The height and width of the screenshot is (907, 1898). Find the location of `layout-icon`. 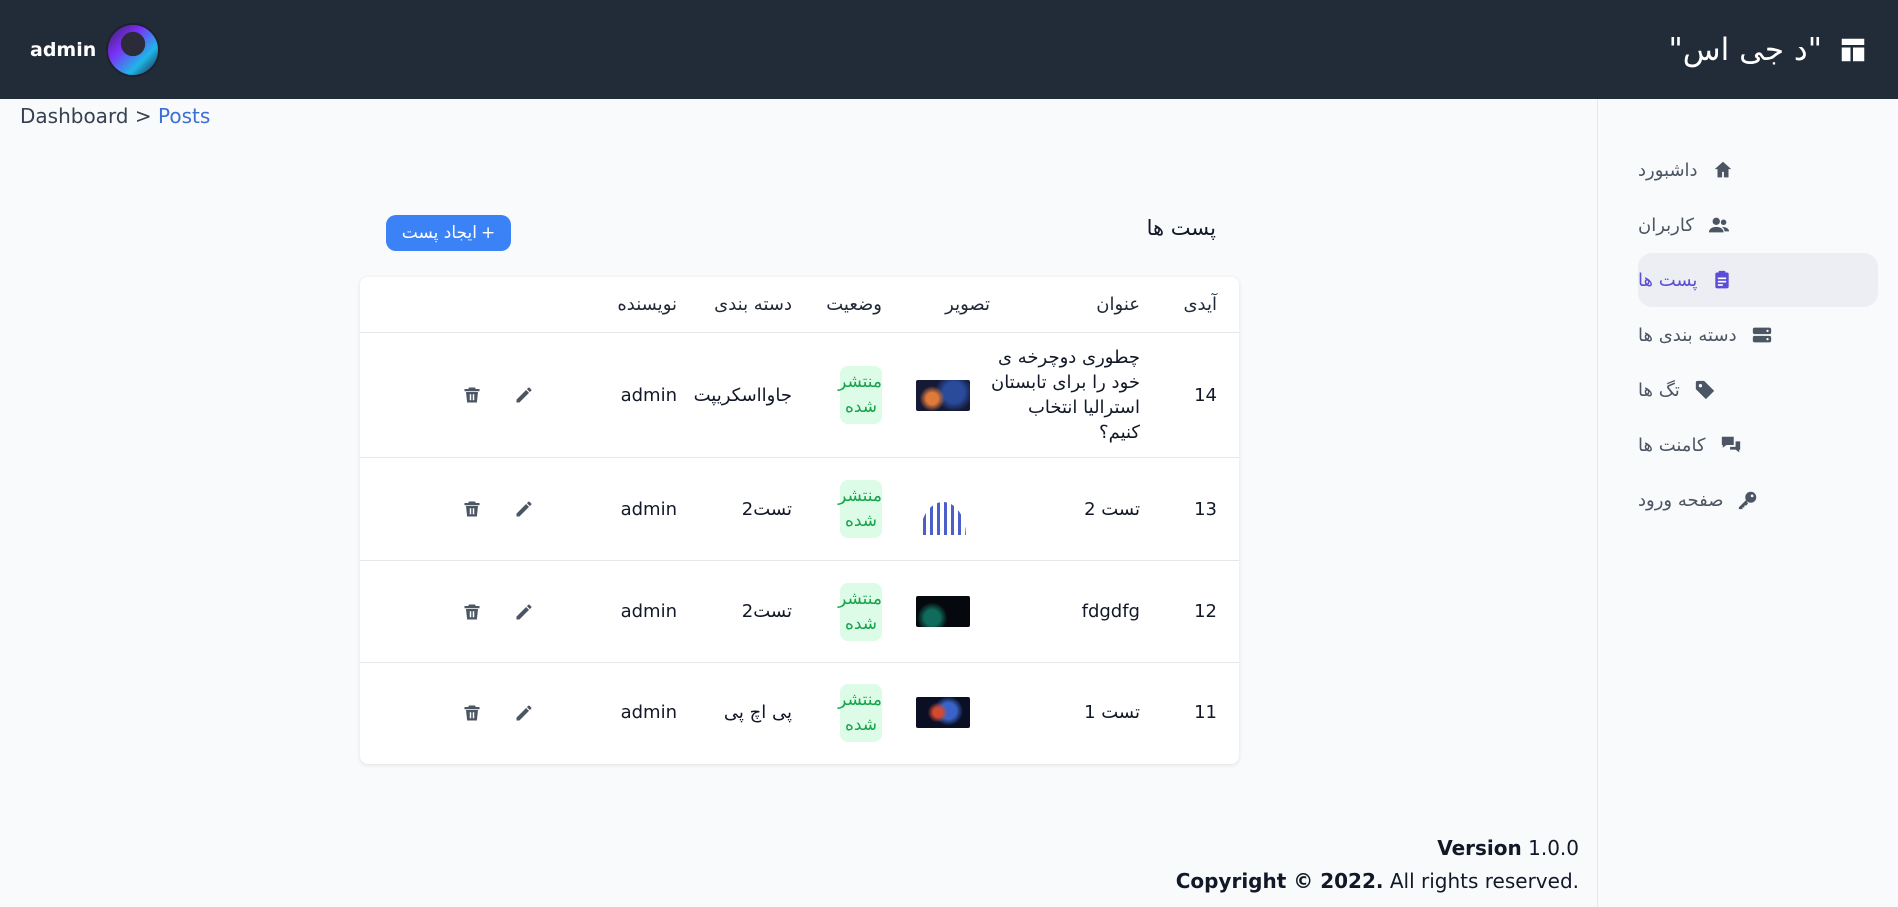

layout-icon is located at coordinates (1853, 49).